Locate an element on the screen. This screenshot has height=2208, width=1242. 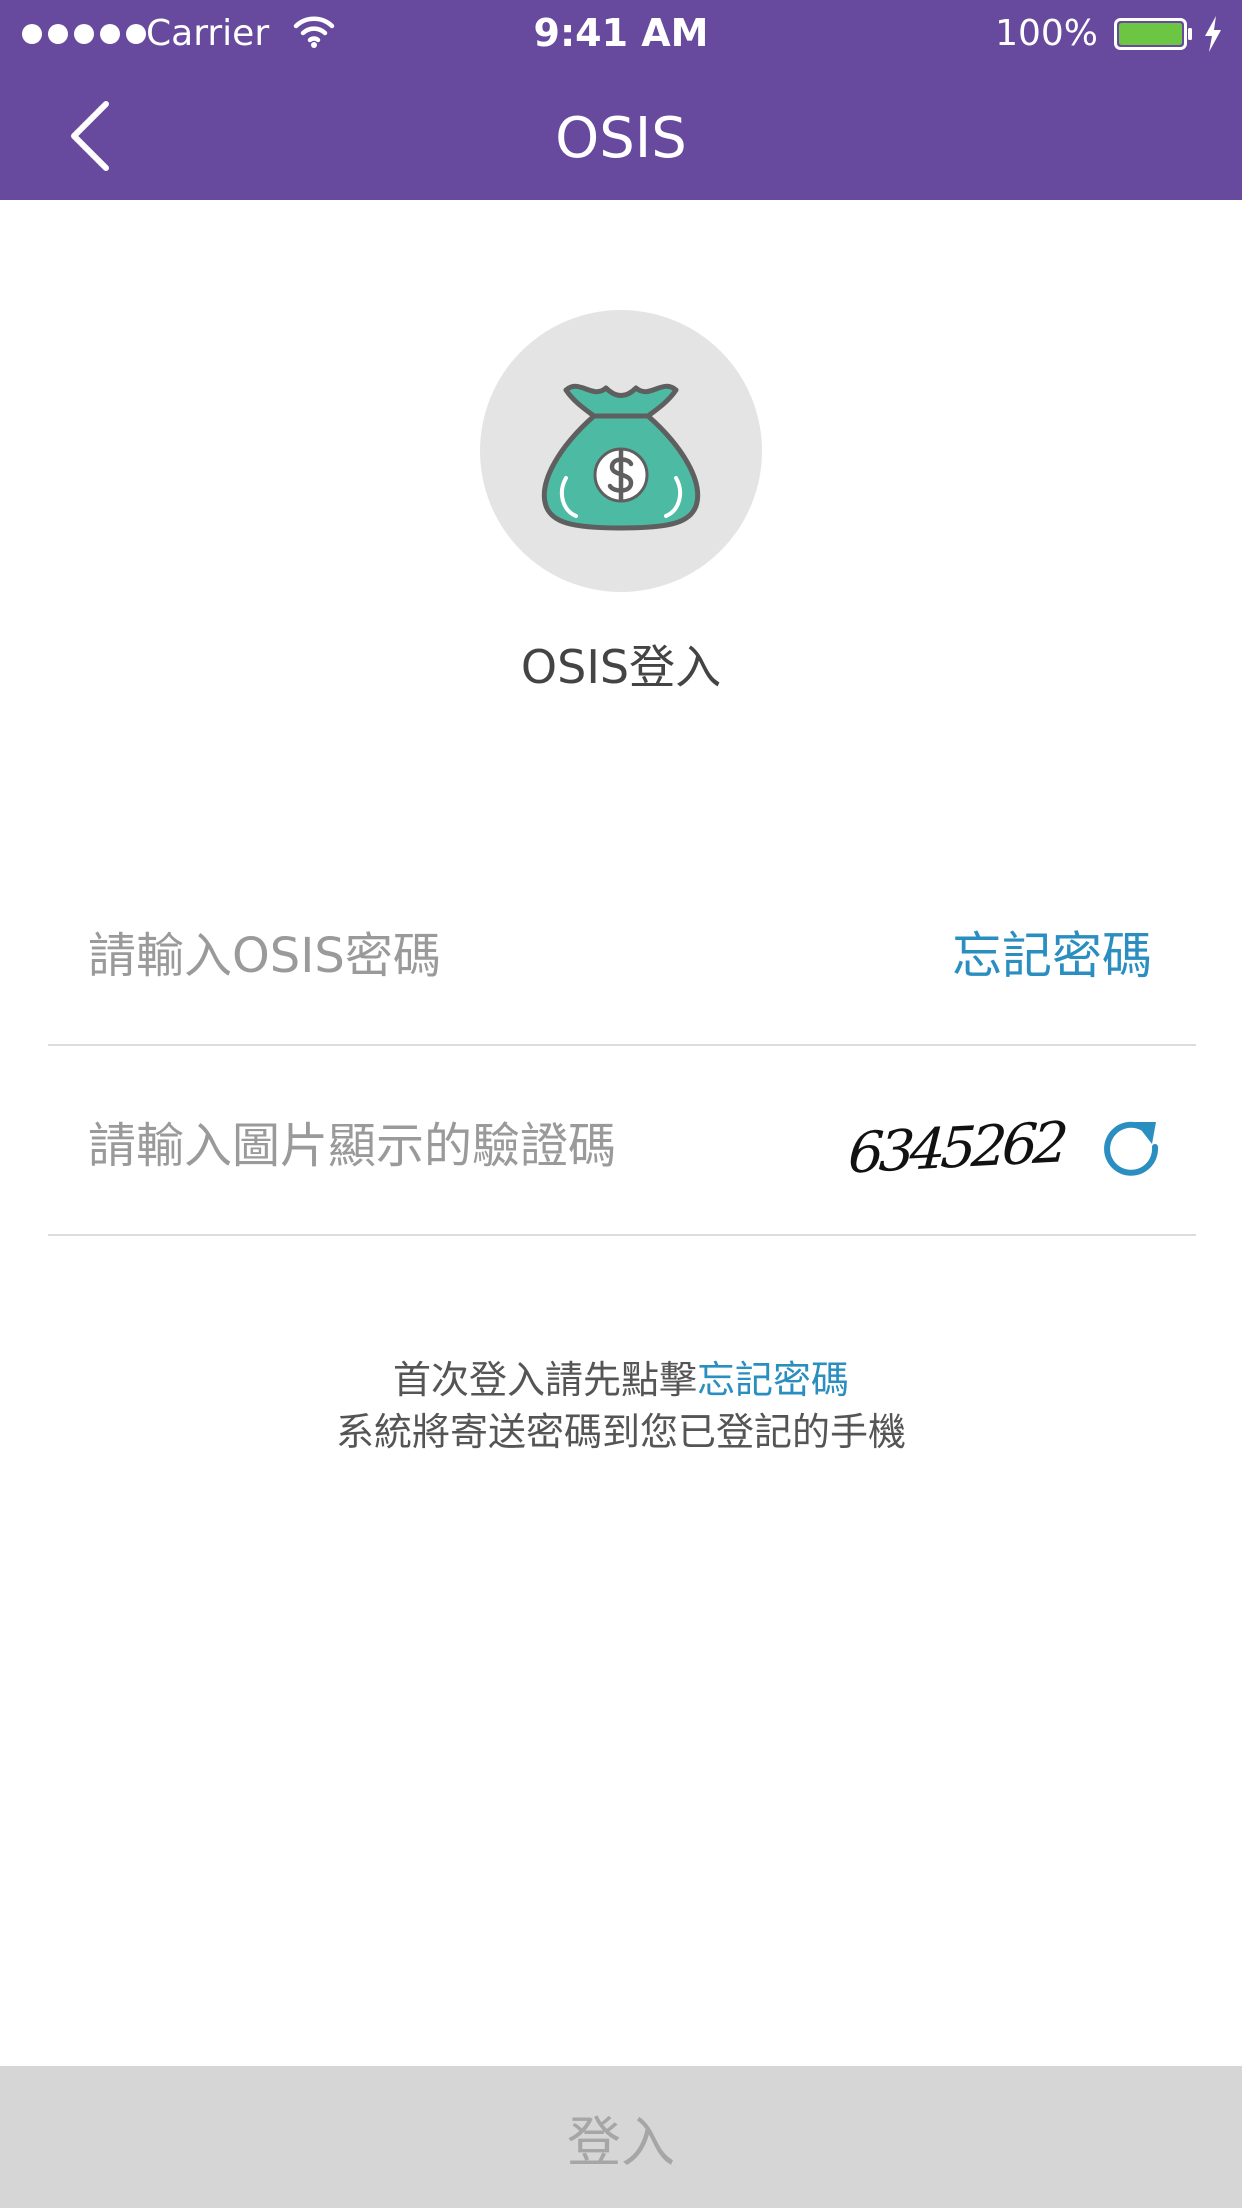
first-login-hint: 首次登入請先點擊忘記密碼 系統將寄送密碼到您已登記的手機 is located at coordinates (621, 1406).